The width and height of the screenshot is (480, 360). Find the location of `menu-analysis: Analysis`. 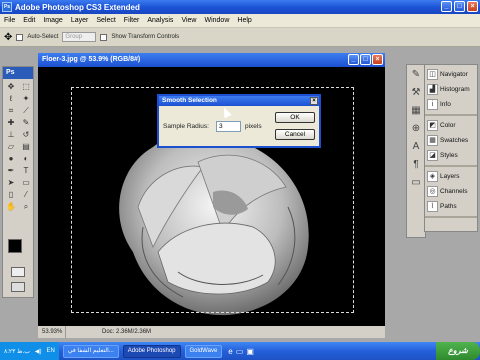

menu-analysis: Analysis is located at coordinates (160, 20).